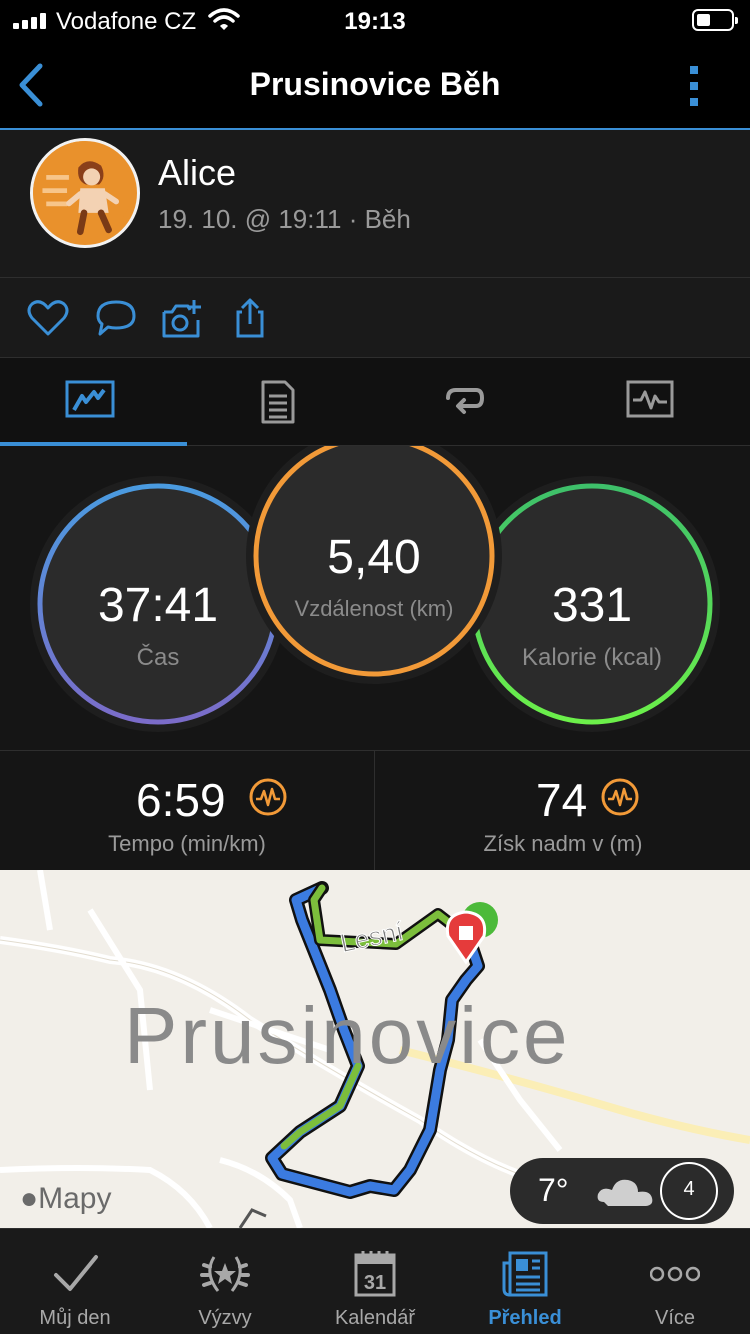  I want to click on calendar-day-number: 31, so click(375, 1283).